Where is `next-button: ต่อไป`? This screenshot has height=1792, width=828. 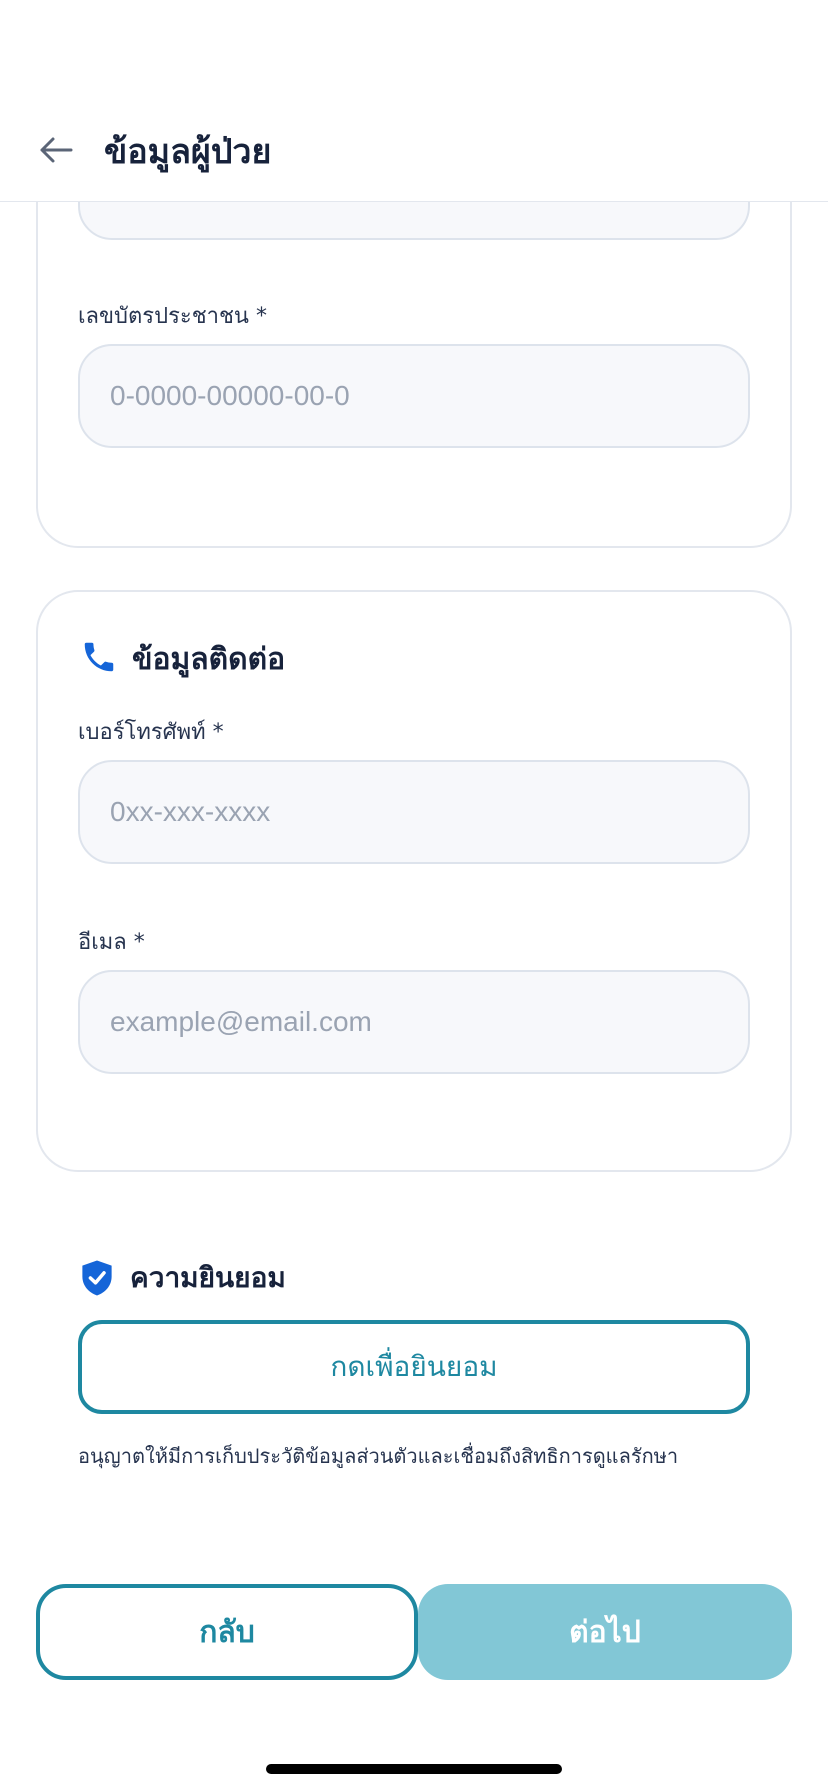 next-button: ต่อไป is located at coordinates (605, 1632).